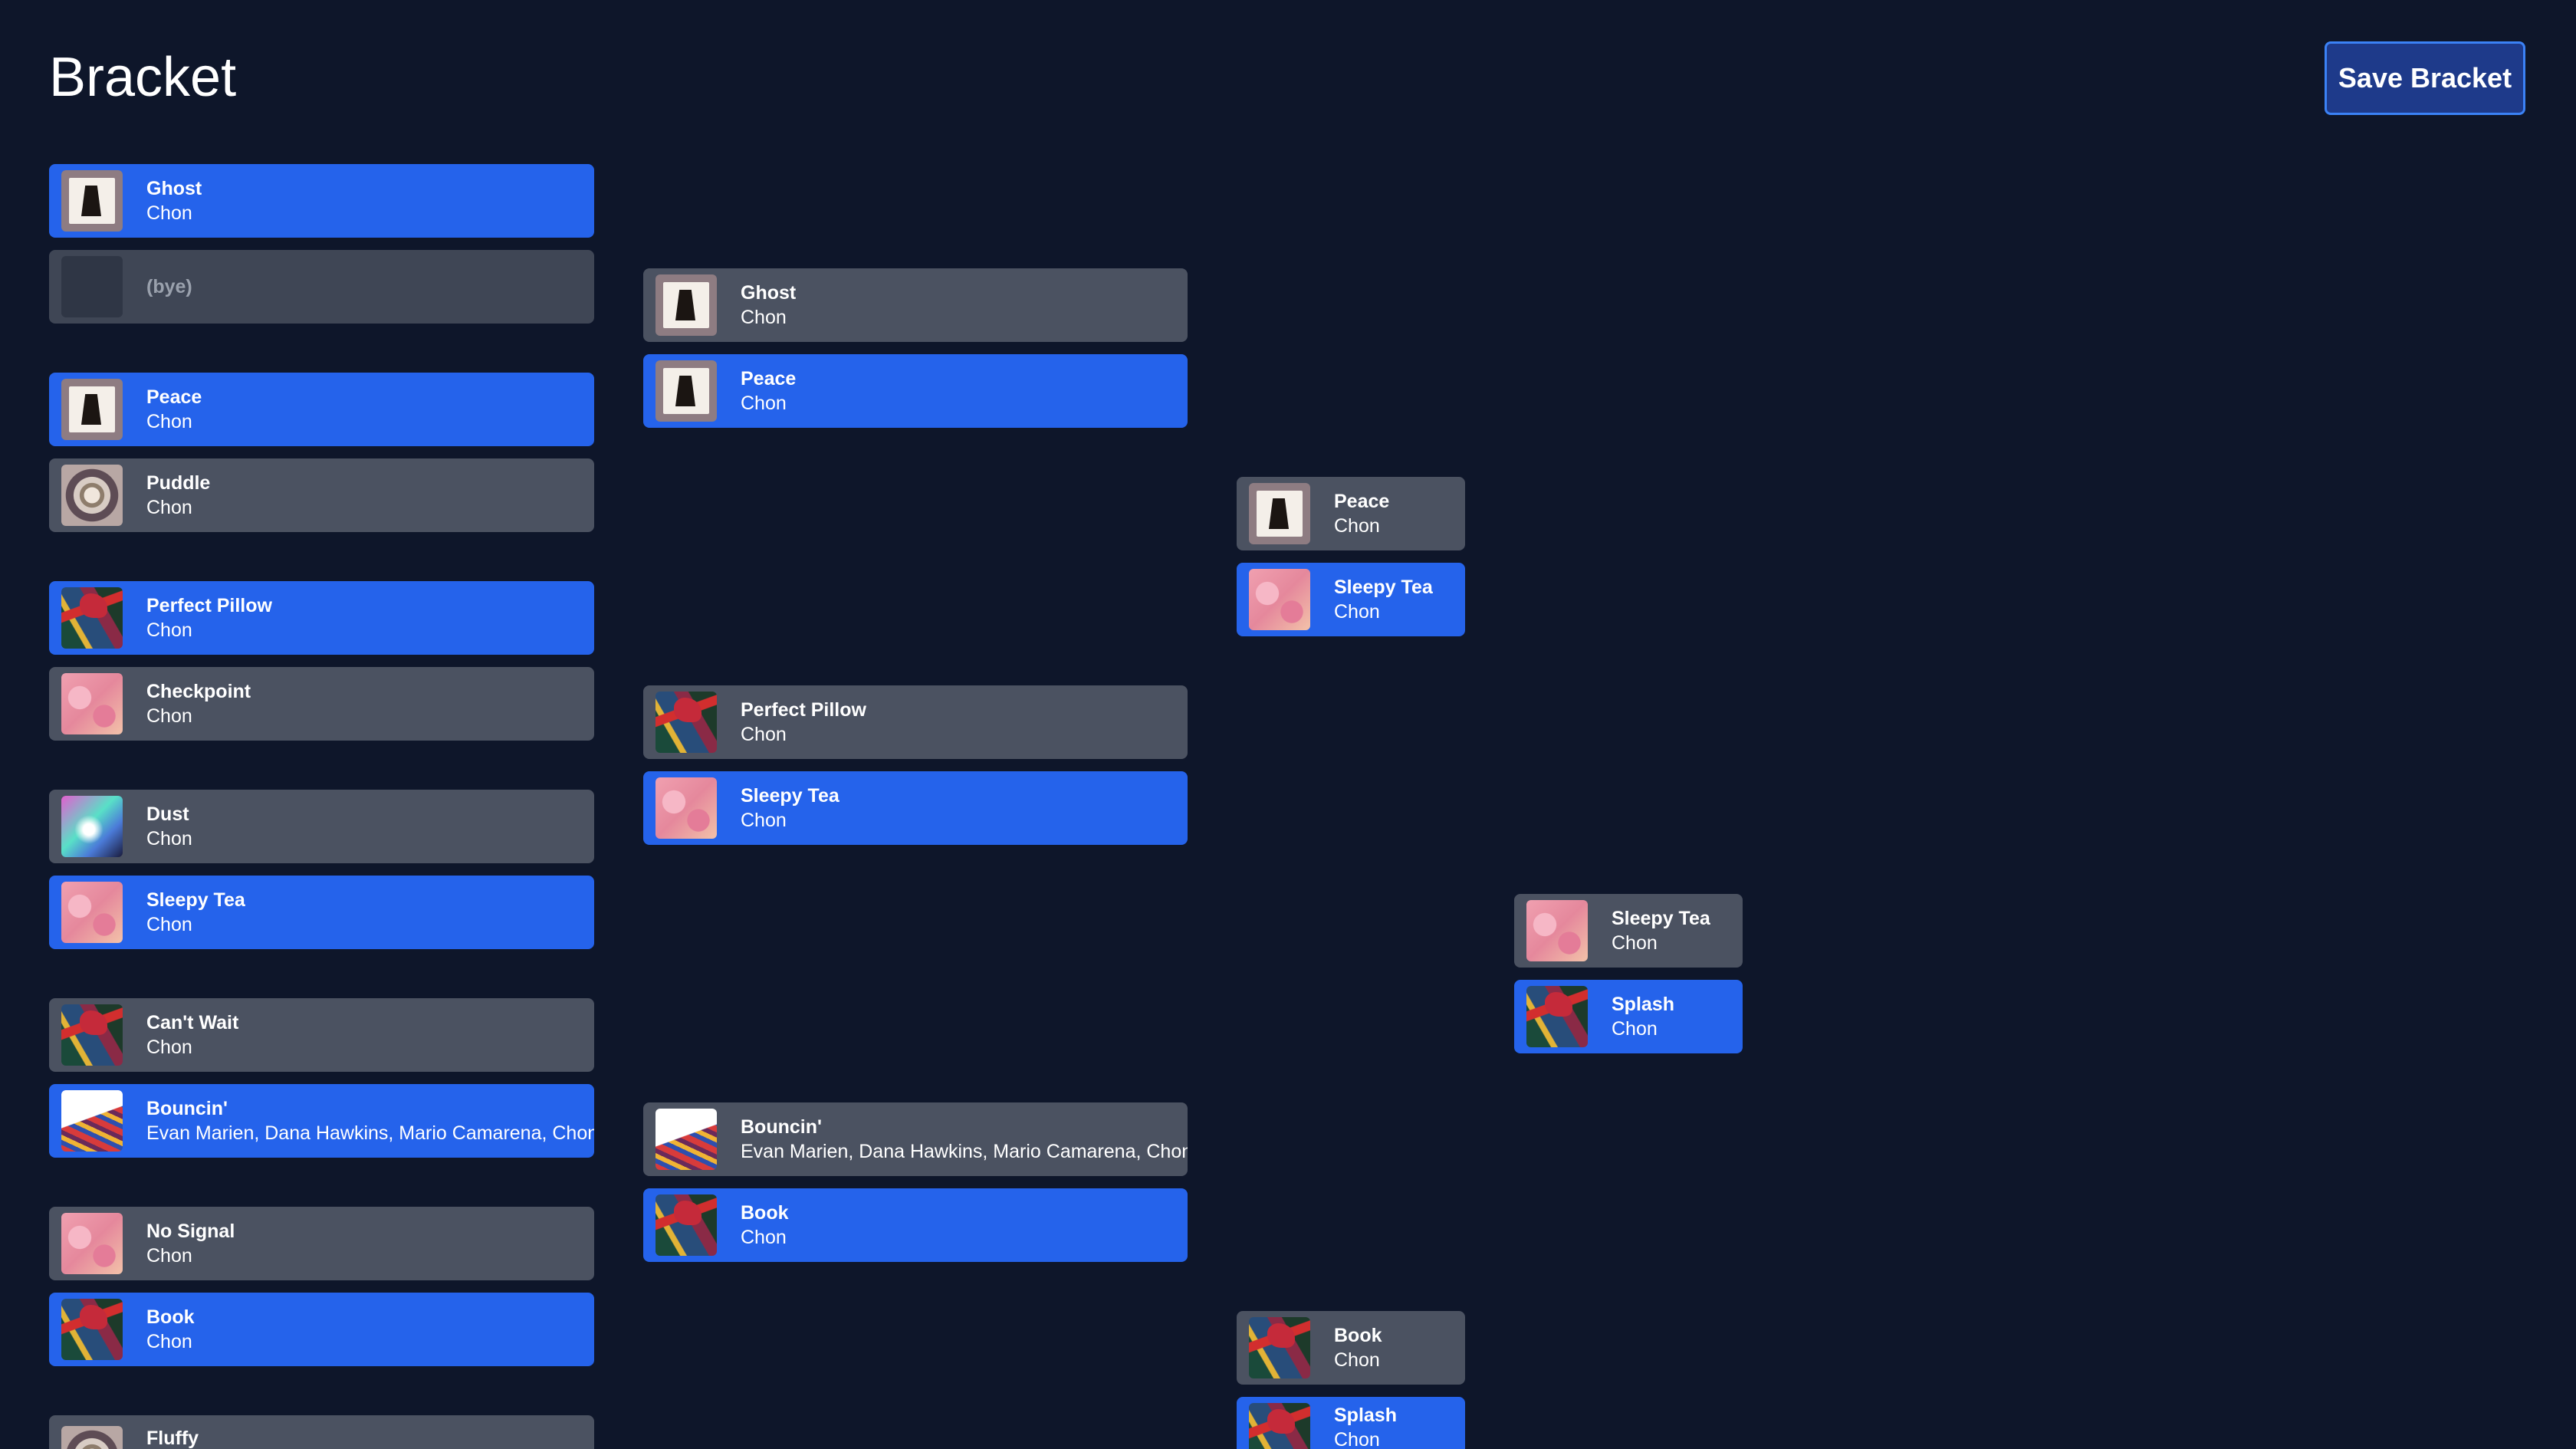 This screenshot has height=1449, width=2576. Describe the element at coordinates (92, 287) in the screenshot. I see `empty-album-art-icon` at that location.